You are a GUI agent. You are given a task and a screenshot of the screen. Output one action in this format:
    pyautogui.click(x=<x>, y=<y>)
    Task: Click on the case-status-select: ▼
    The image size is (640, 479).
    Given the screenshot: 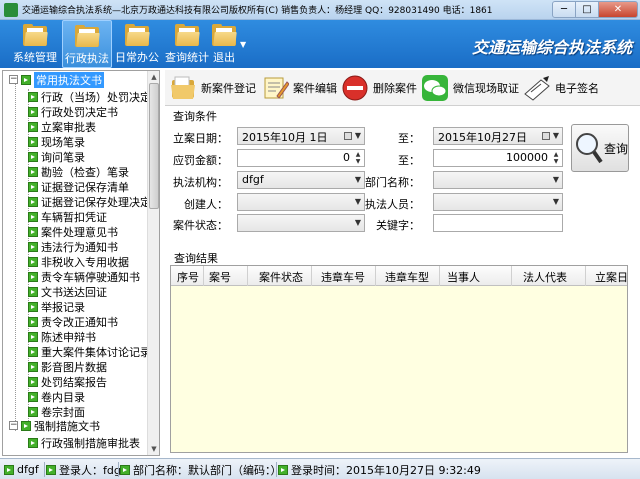 What is the action you would take?
    pyautogui.click(x=301, y=223)
    